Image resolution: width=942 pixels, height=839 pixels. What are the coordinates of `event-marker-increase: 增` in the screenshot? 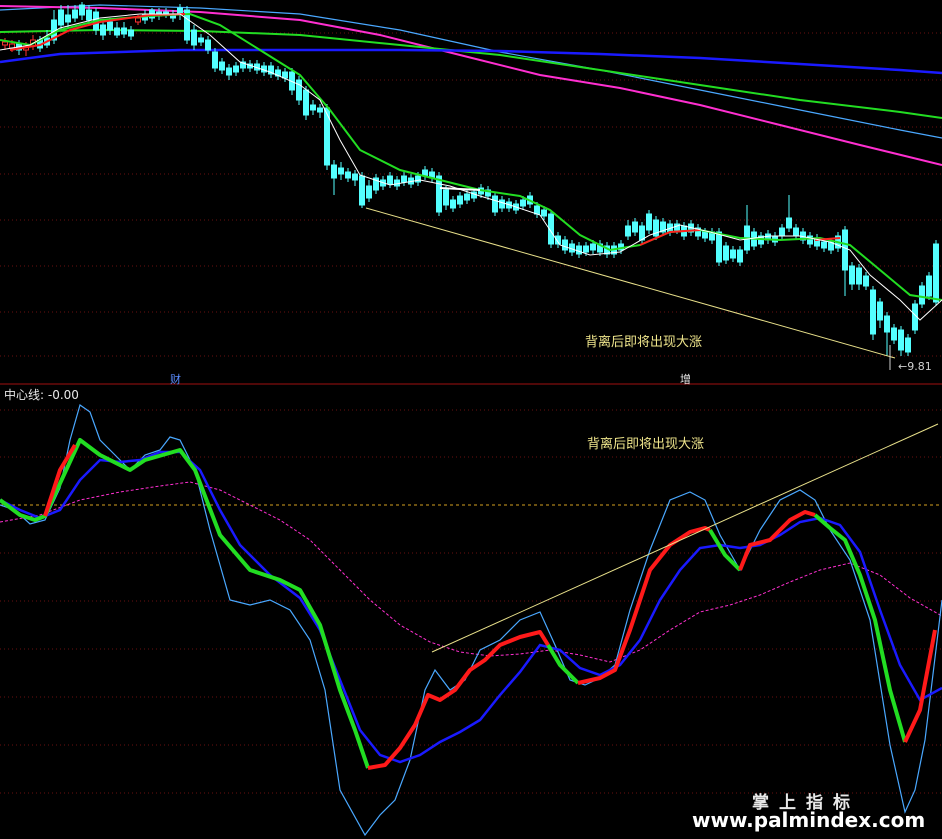 It's located at (685, 379).